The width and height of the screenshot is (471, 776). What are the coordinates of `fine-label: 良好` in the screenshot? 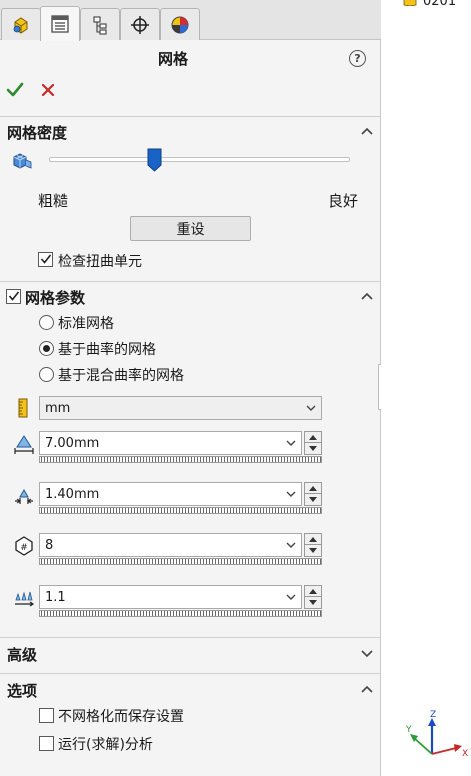 It's located at (343, 201).